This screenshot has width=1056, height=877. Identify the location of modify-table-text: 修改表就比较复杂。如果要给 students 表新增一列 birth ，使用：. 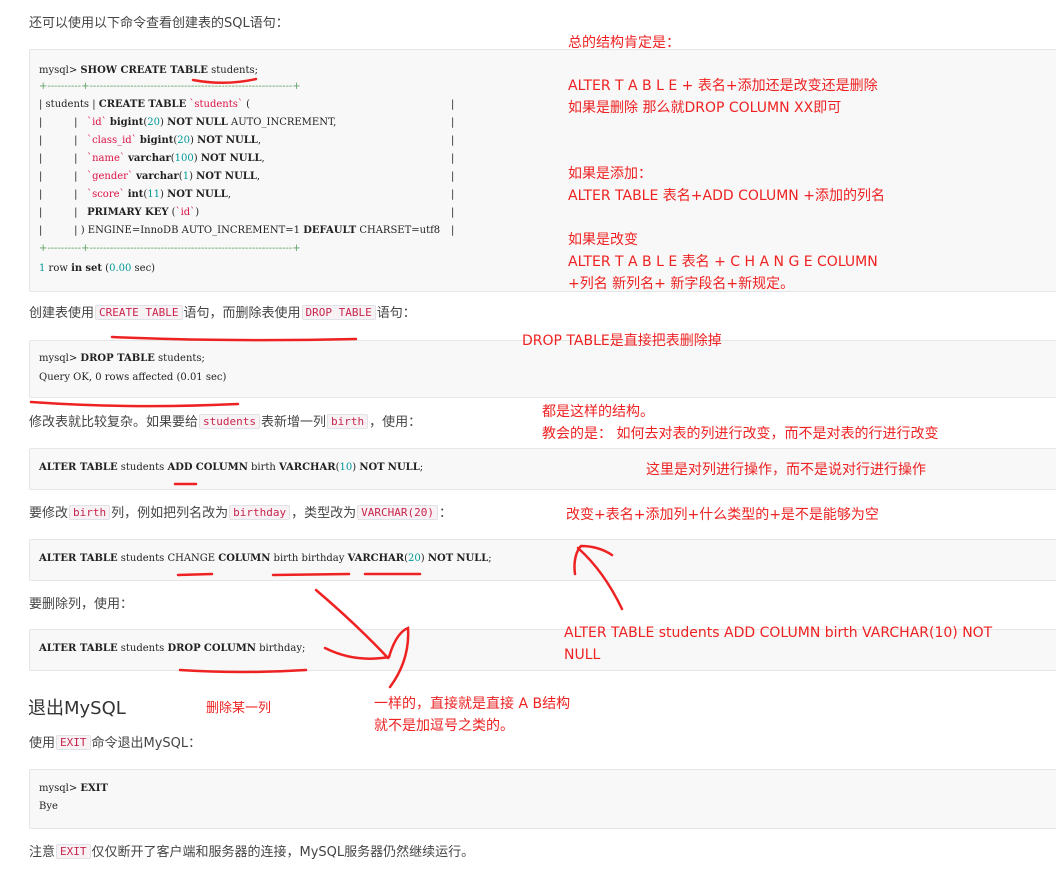
(225, 422).